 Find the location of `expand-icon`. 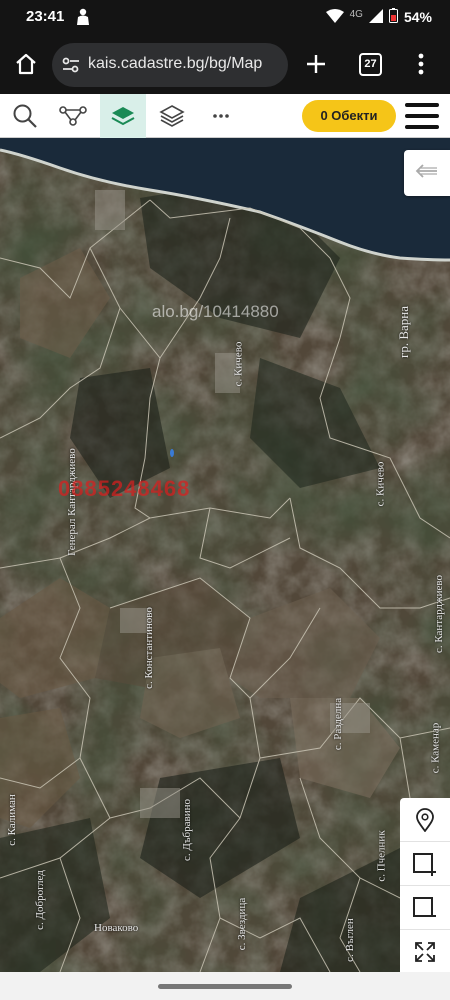

expand-icon is located at coordinates (425, 951).